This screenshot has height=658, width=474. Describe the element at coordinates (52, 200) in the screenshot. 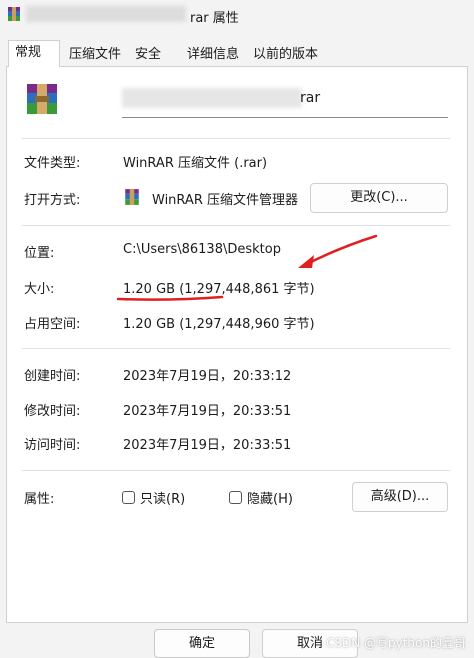

I see `open-with-label: 打开方式:` at that location.